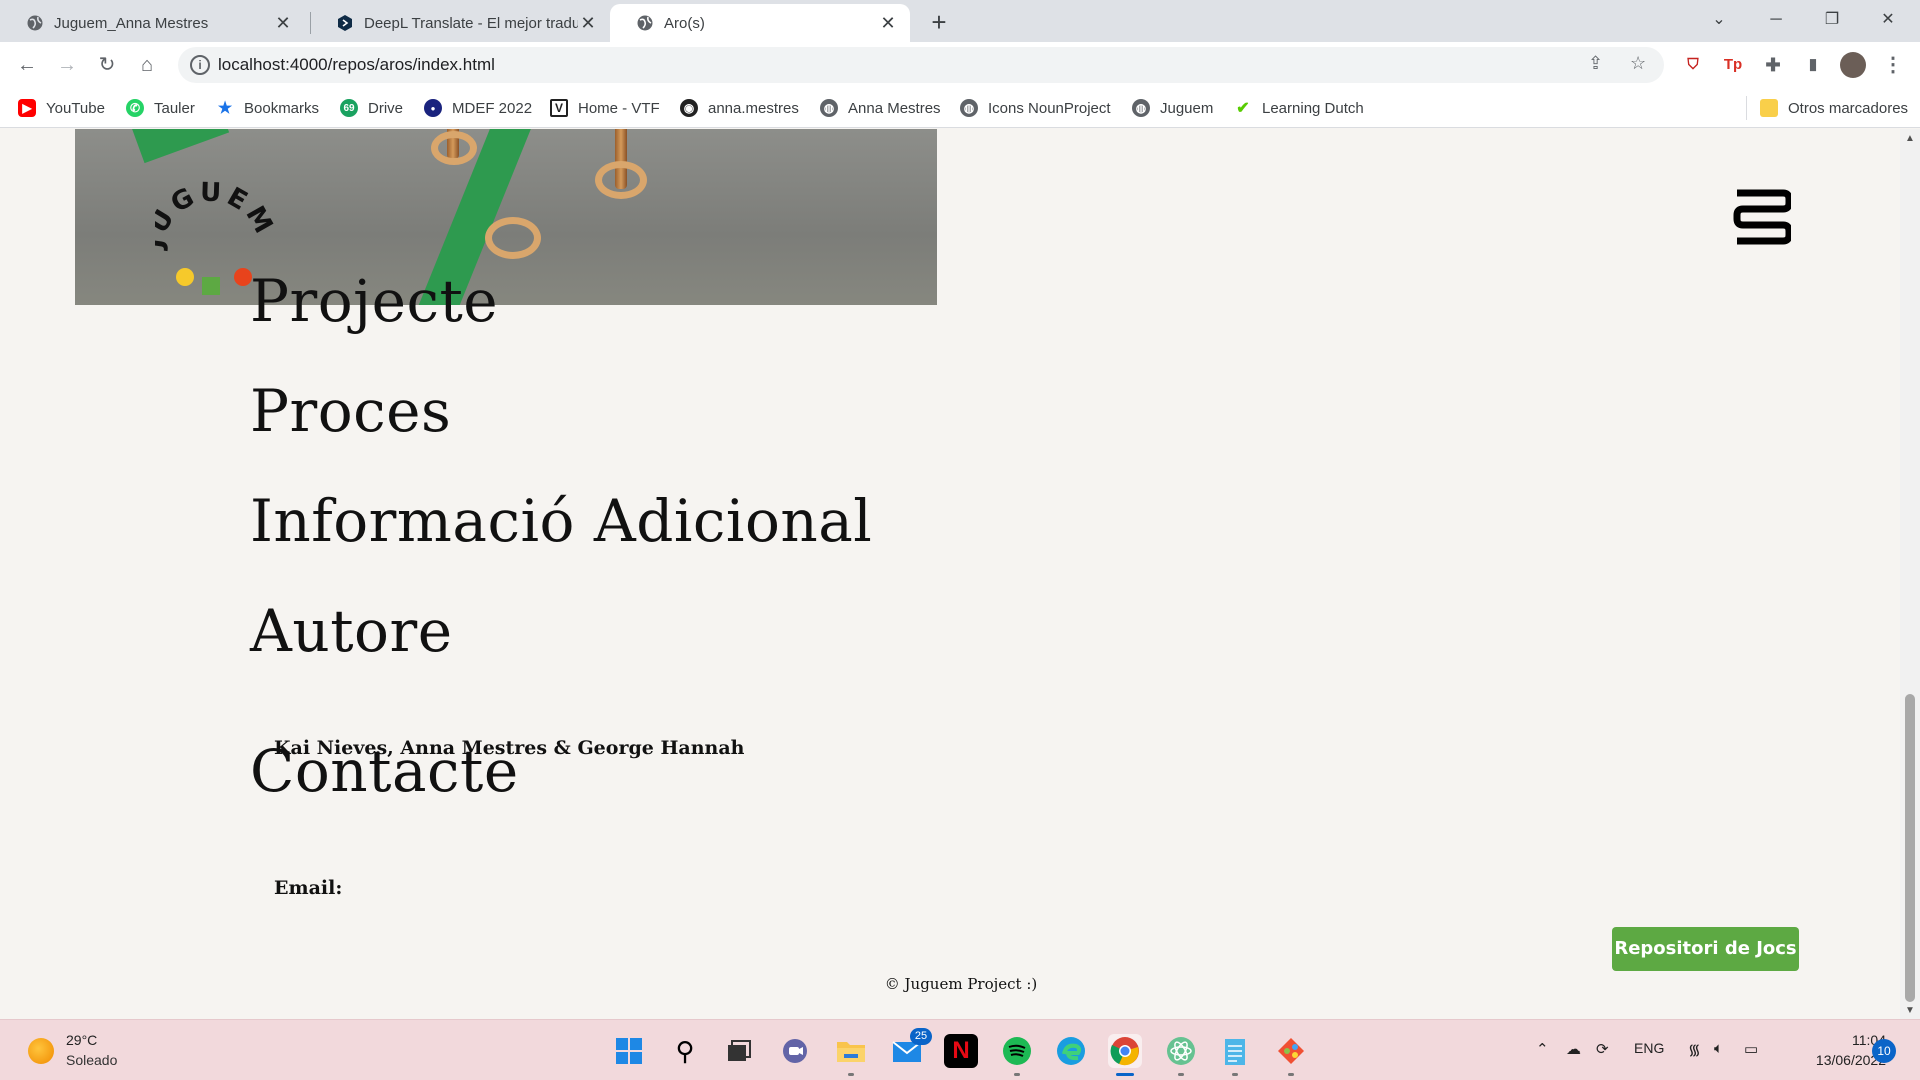  What do you see at coordinates (1762, 216) in the screenshot?
I see `menu-logo-icon` at bounding box center [1762, 216].